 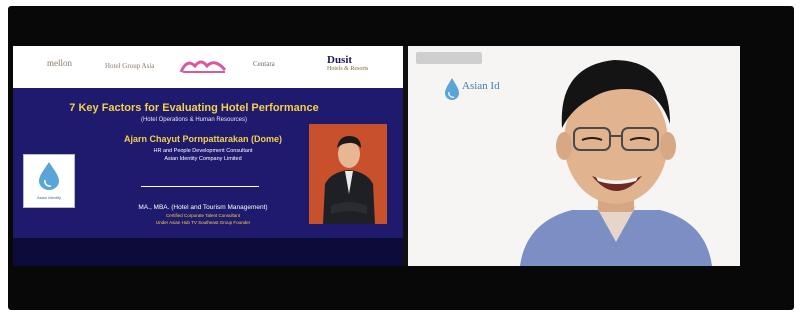 I want to click on speaker-name: Ajarn Chayut Pornpattarakan (Dome), so click(x=203, y=139).